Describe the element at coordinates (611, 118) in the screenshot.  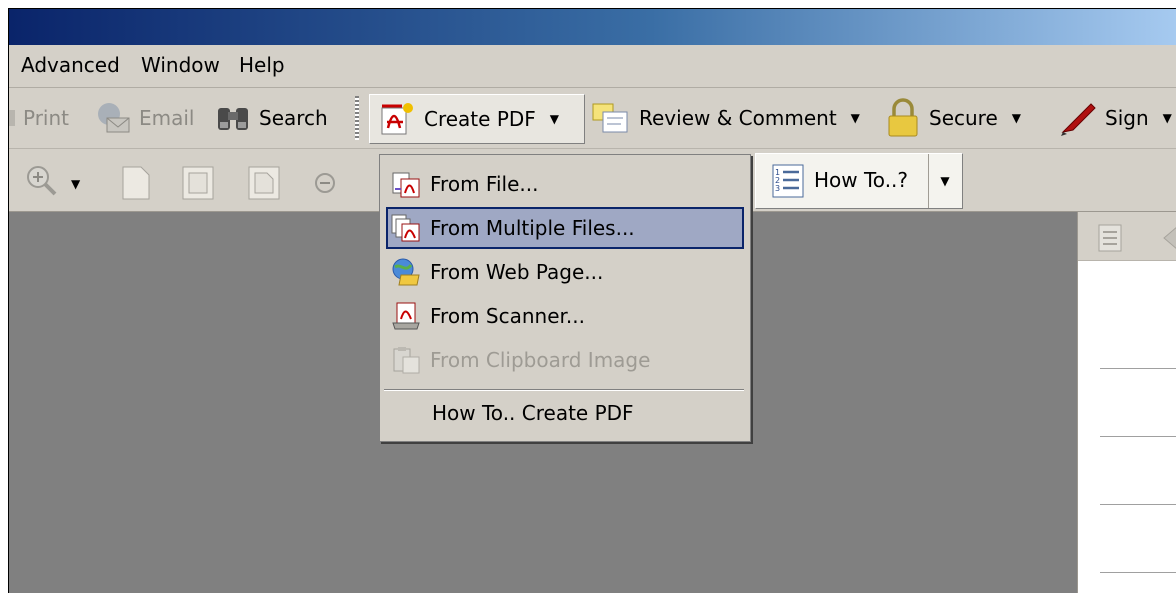
I see `comment-icon` at that location.